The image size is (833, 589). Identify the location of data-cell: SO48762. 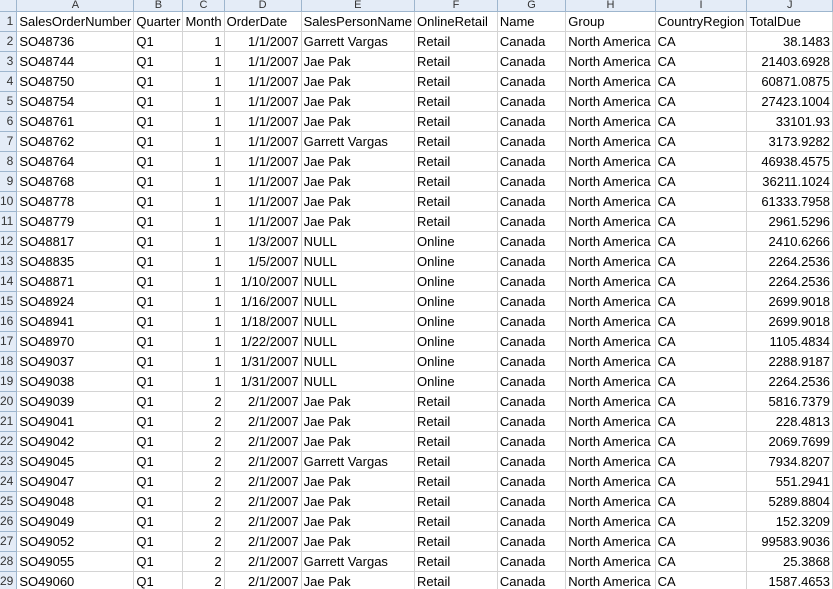
(75, 141).